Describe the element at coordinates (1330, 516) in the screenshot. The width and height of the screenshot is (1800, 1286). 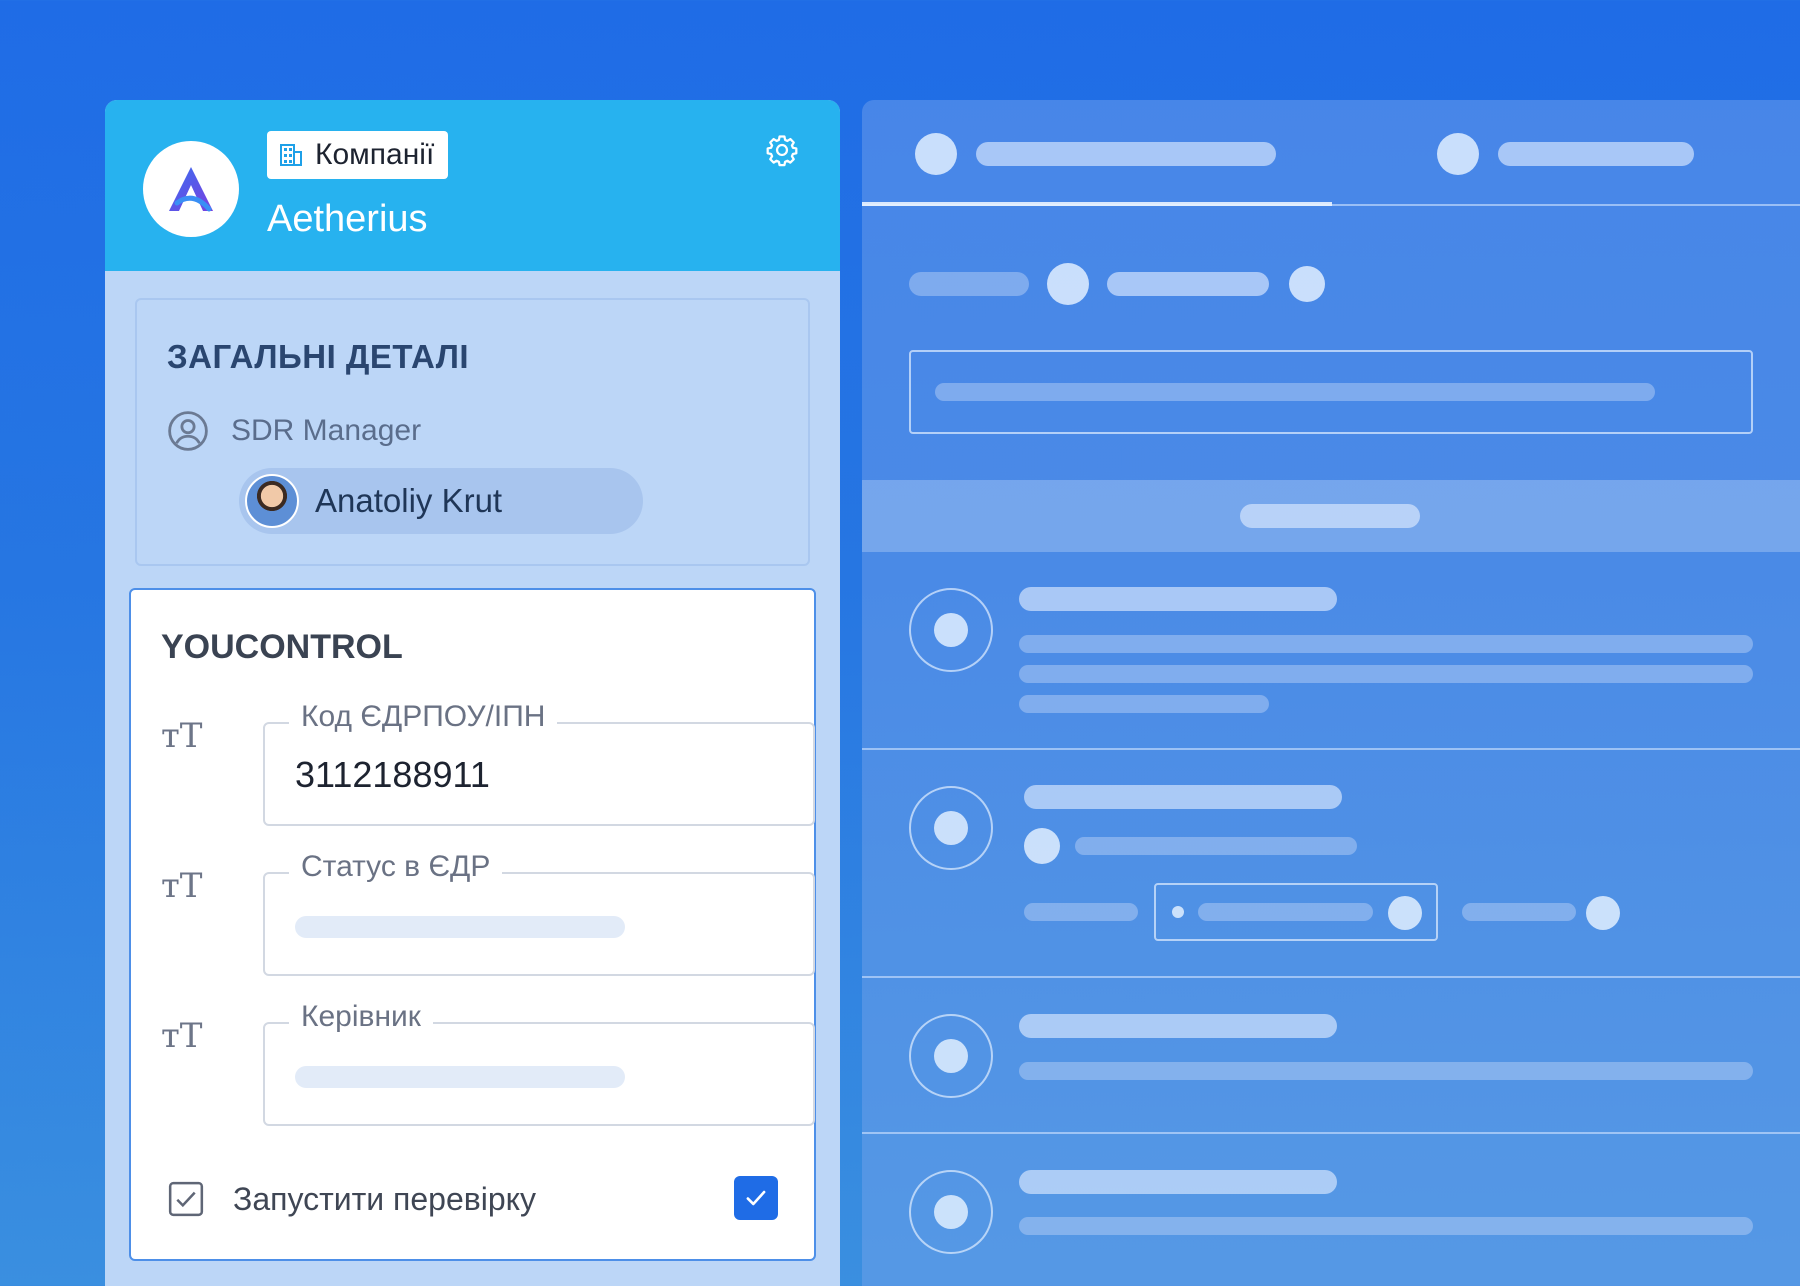
I see `band-placeholder` at that location.